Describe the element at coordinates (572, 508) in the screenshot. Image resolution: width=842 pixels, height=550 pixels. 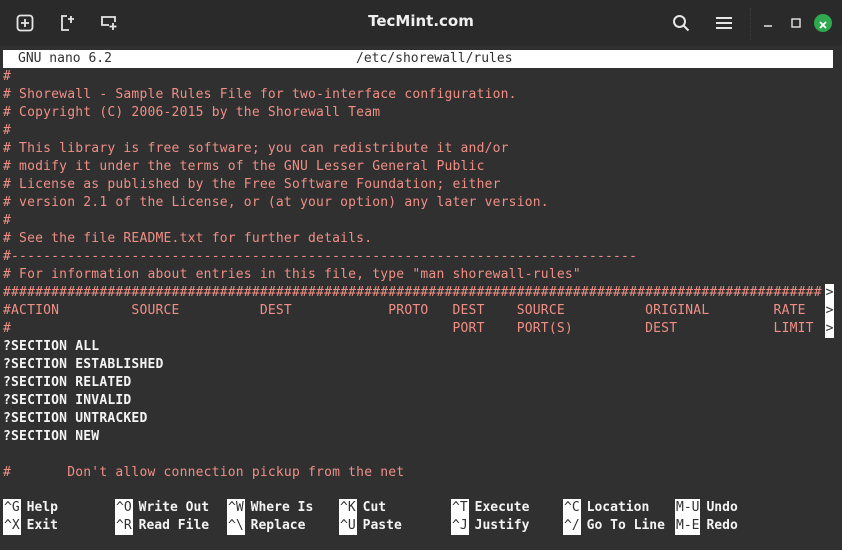
I see `shortcut-key: ^C` at that location.